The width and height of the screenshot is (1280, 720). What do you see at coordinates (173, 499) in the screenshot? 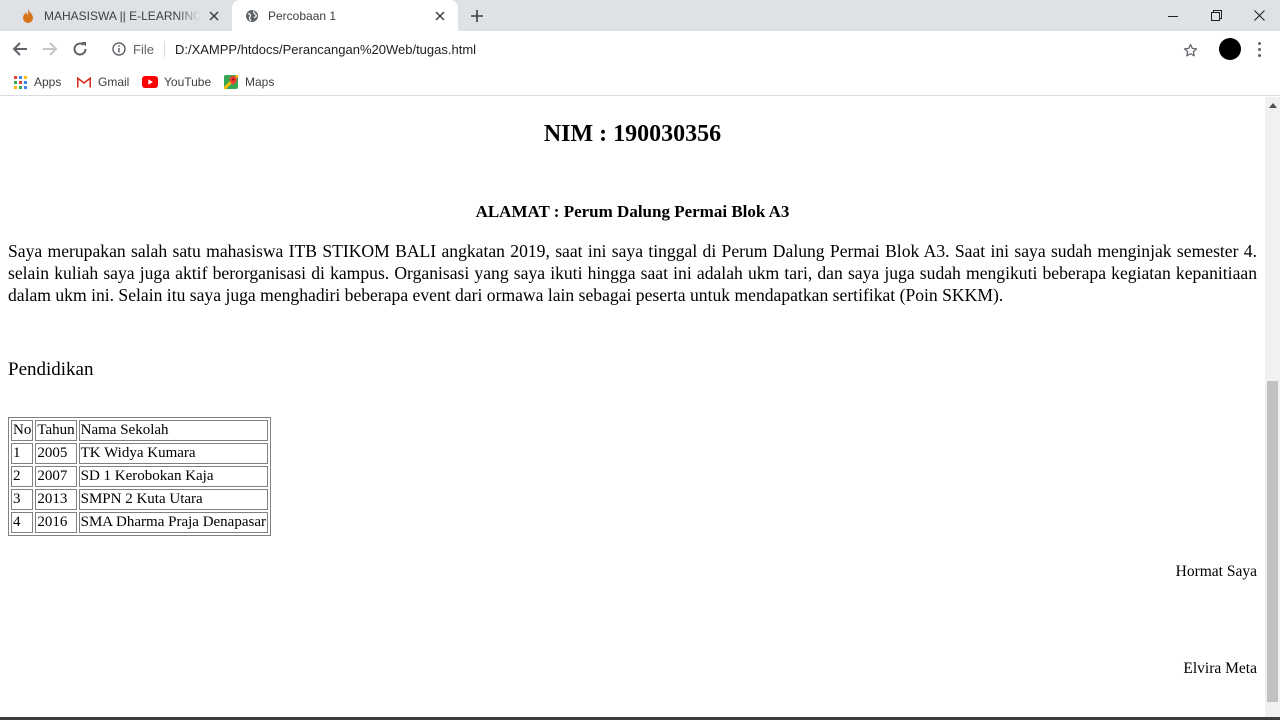
I see `table-cell: SMPN 2 Kuta Utara` at bounding box center [173, 499].